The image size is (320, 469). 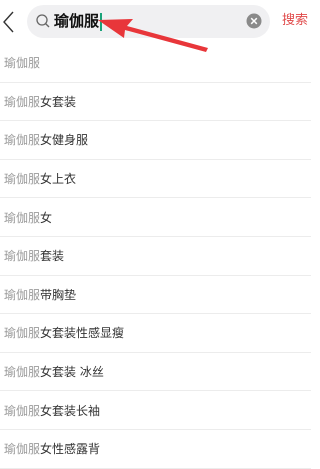 I want to click on search-header: 瑜伽服 搜索, so click(x=155, y=22).